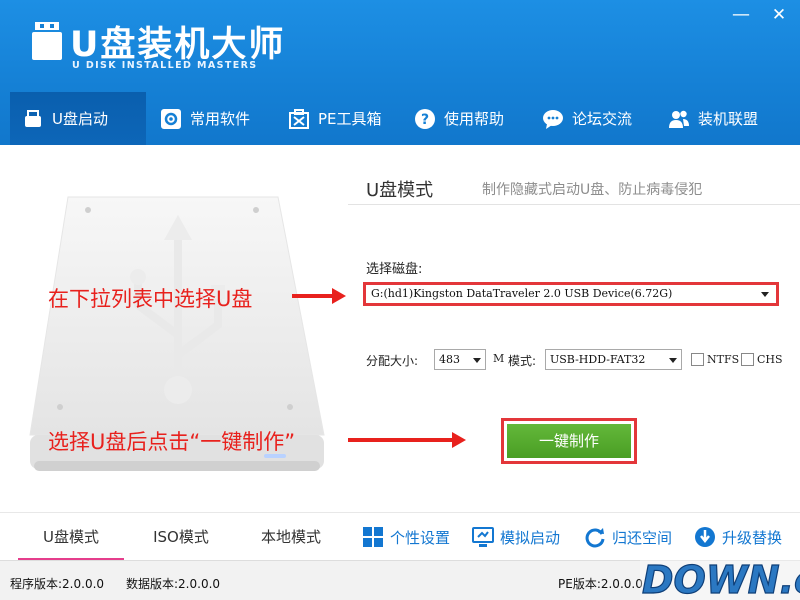 This screenshot has height=600, width=800. Describe the element at coordinates (721, 579) in the screenshot. I see `watermark-text: DOWN.cc` at that location.